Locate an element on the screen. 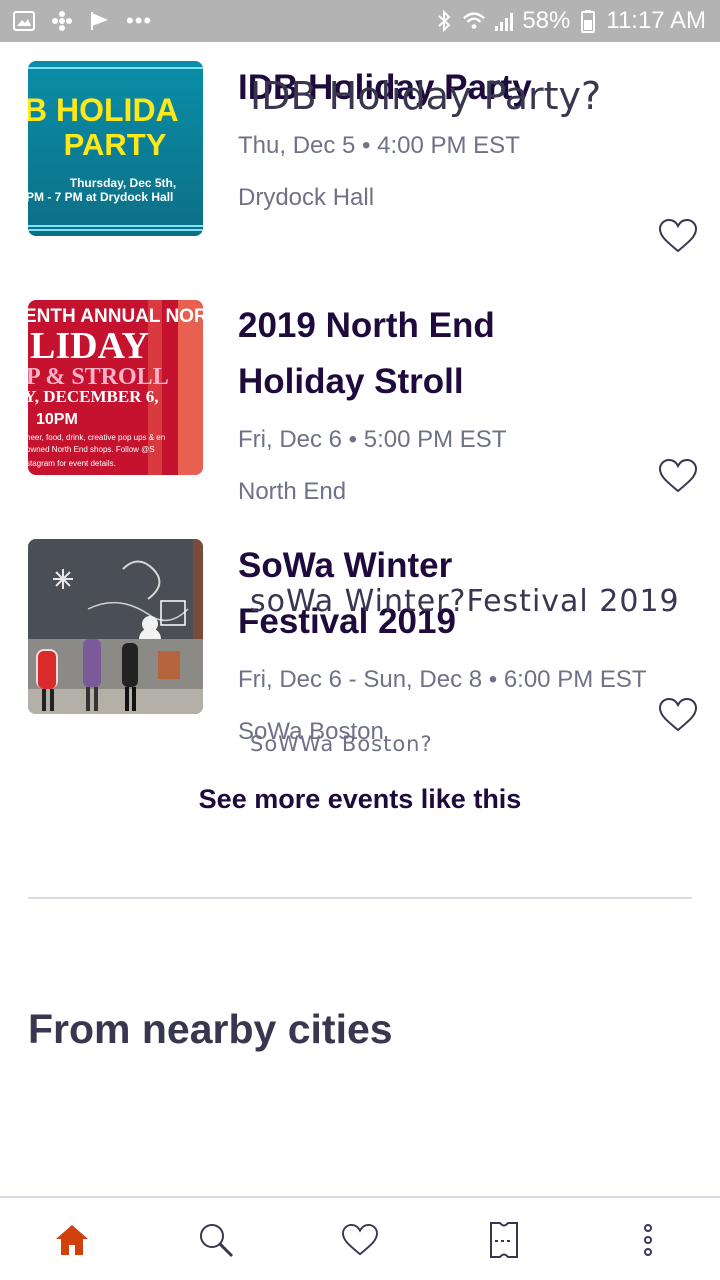  ticket-icon is located at coordinates (504, 1240).